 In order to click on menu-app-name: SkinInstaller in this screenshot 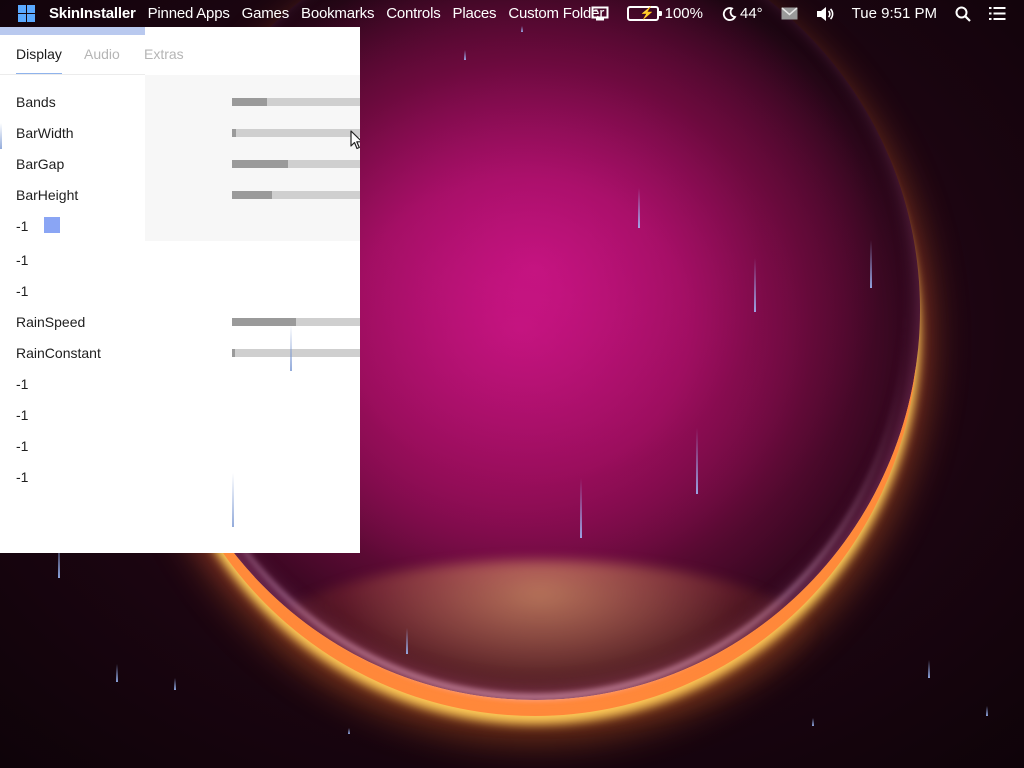, I will do `click(92, 13)`.